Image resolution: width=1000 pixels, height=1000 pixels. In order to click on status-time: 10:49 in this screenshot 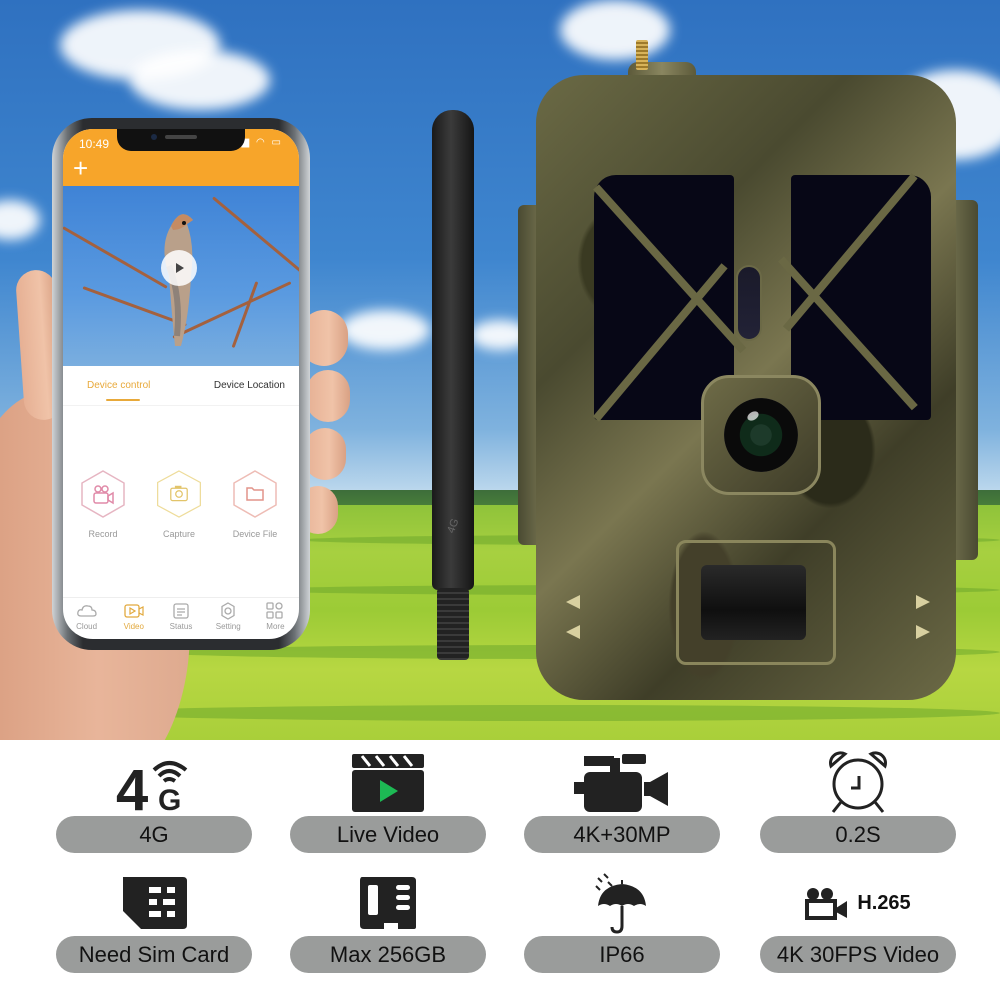, I will do `click(94, 144)`.